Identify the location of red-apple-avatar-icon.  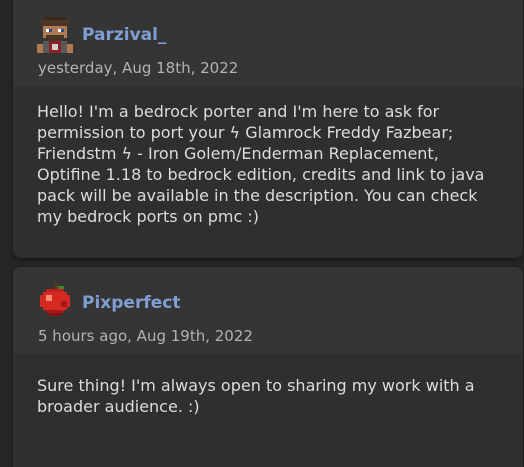
(55, 301).